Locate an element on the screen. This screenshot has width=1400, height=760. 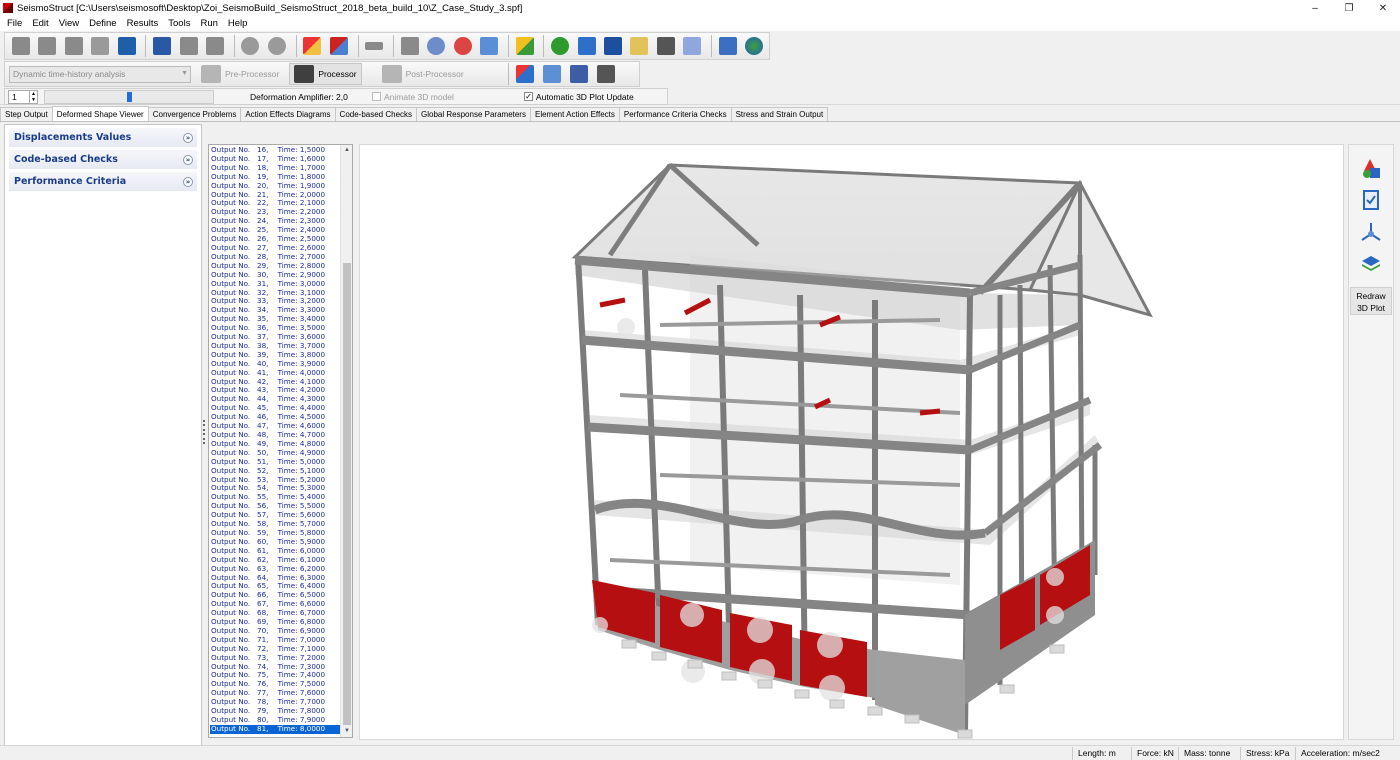
book-button is located at coordinates (586, 46).